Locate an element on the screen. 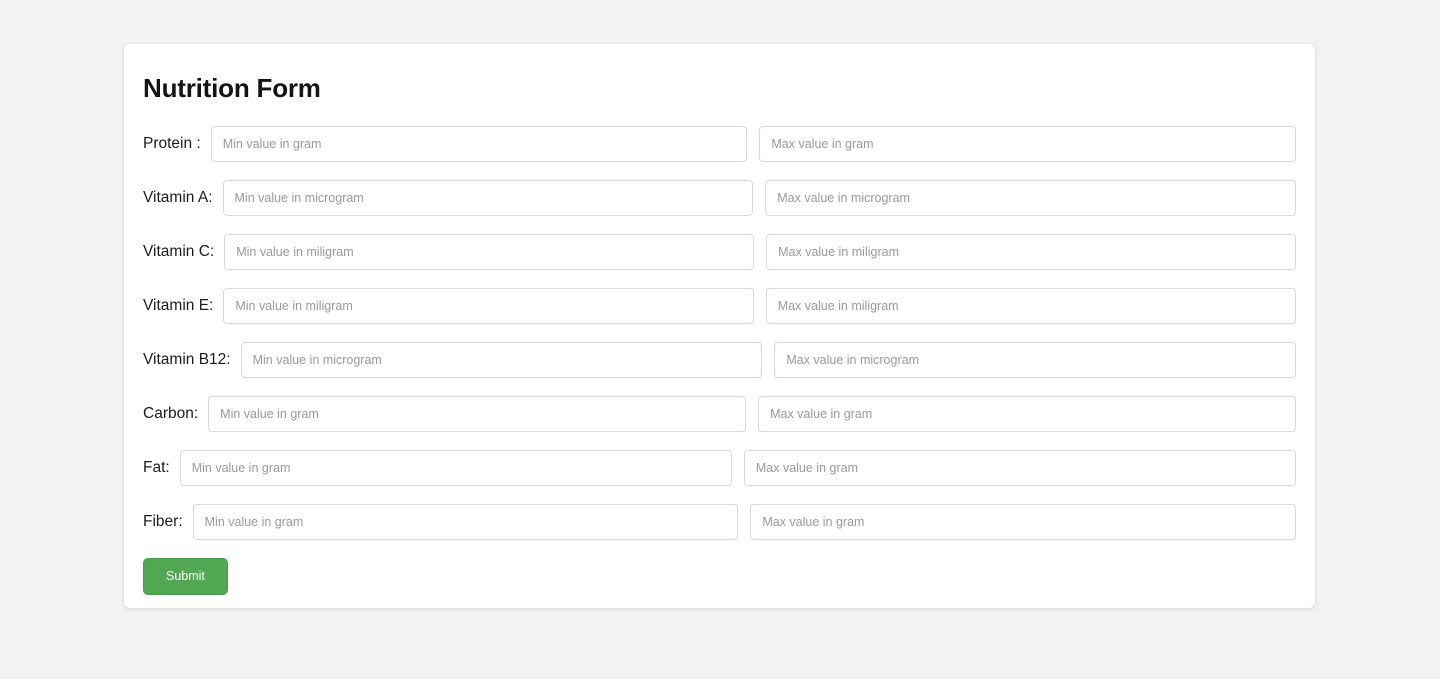 The height and width of the screenshot is (679, 1440). min-input-vitamina is located at coordinates (488, 197).